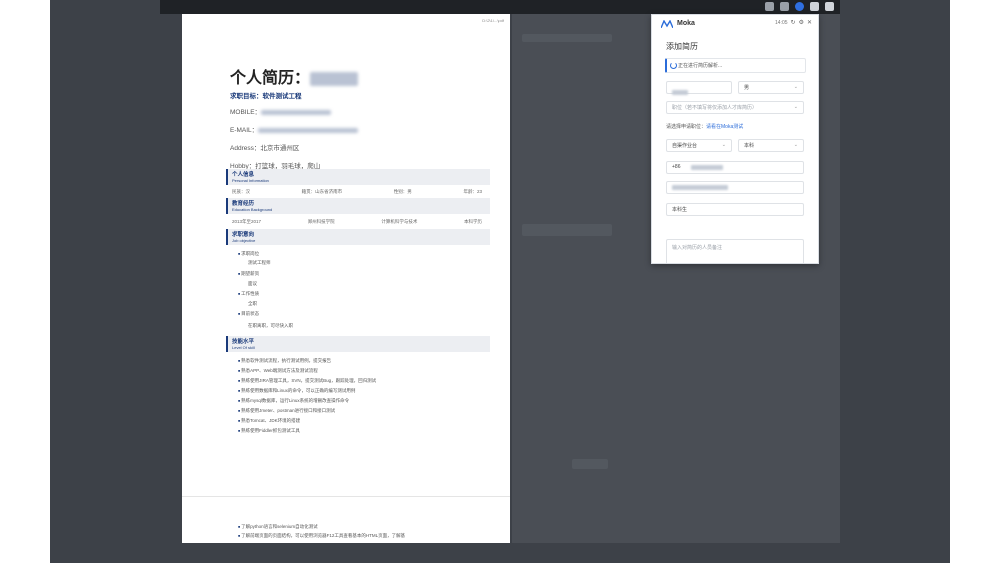 This screenshot has width=1000, height=563. I want to click on settings-icon: ⚙, so click(801, 23).